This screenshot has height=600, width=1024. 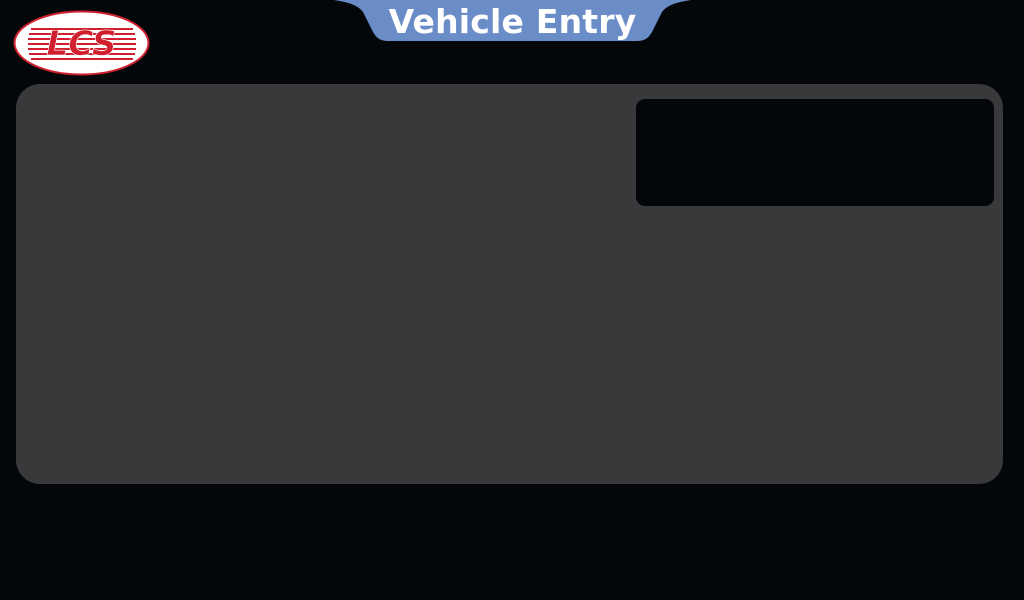 I want to click on page-title: Vehicle Entry, so click(x=512, y=21).